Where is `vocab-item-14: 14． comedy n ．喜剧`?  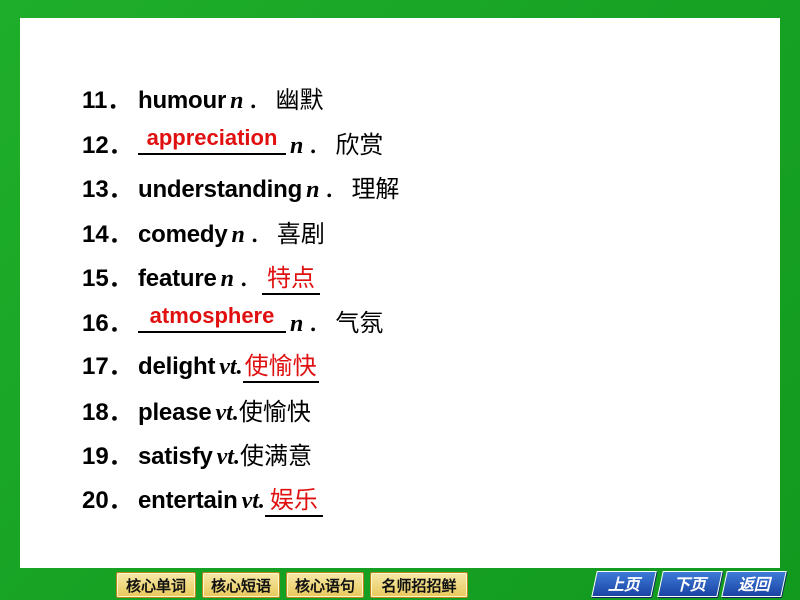
vocab-item-14: 14． comedy n ．喜剧 is located at coordinates (402, 234).